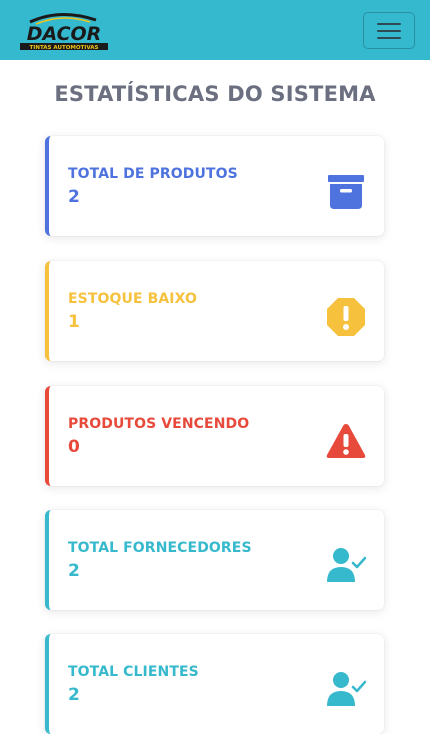 Image resolution: width=430 pixels, height=734 pixels. I want to click on stat-card-value: 1, so click(74, 322).